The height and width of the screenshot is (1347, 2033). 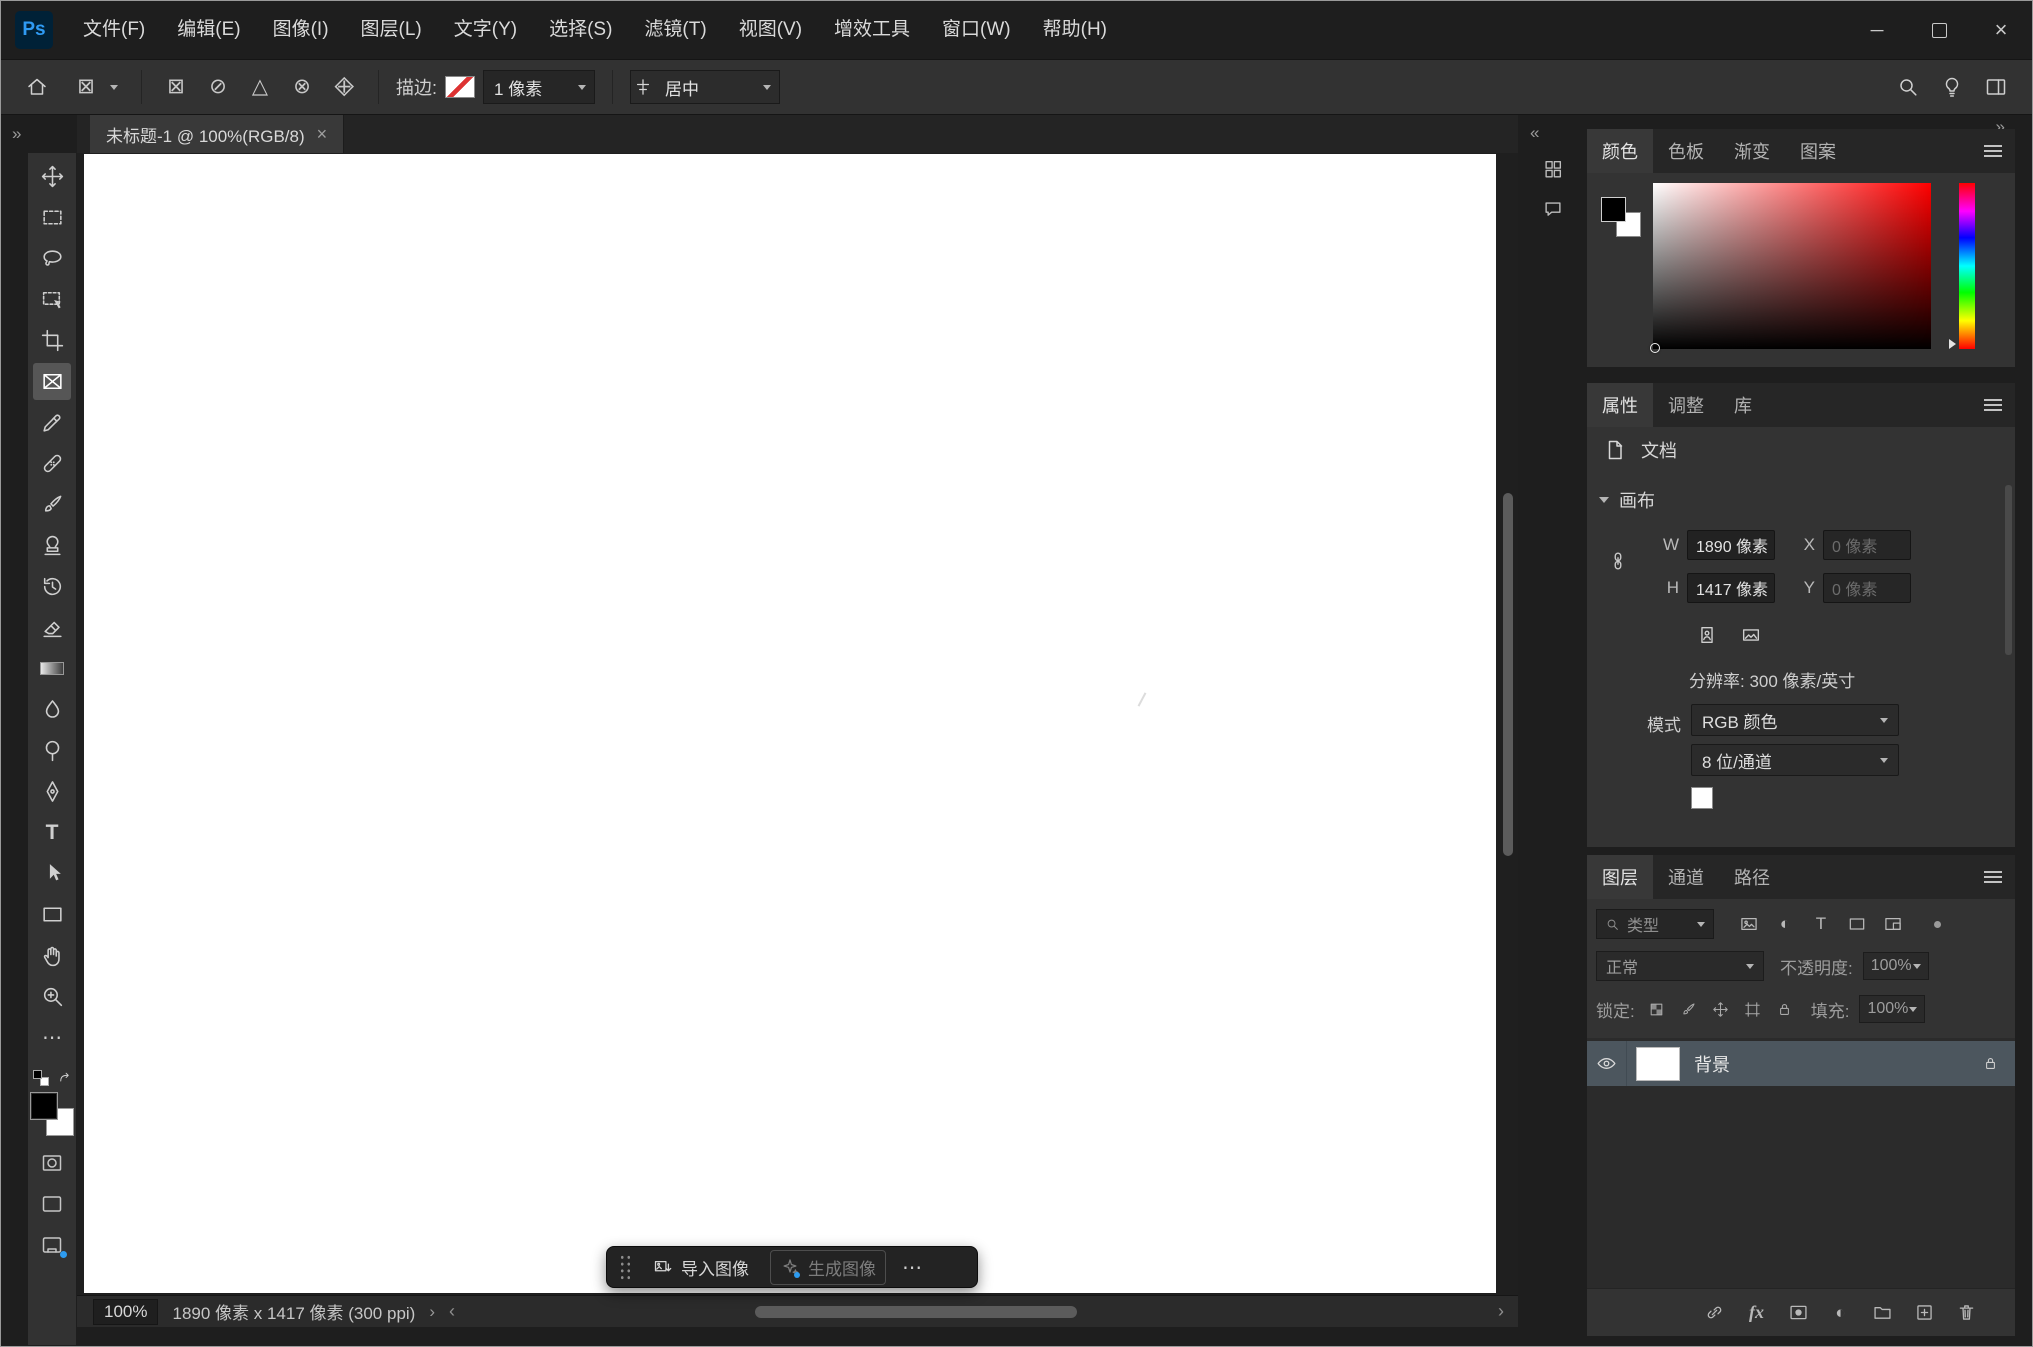 I want to click on x-field: 0 像素, so click(x=1867, y=545).